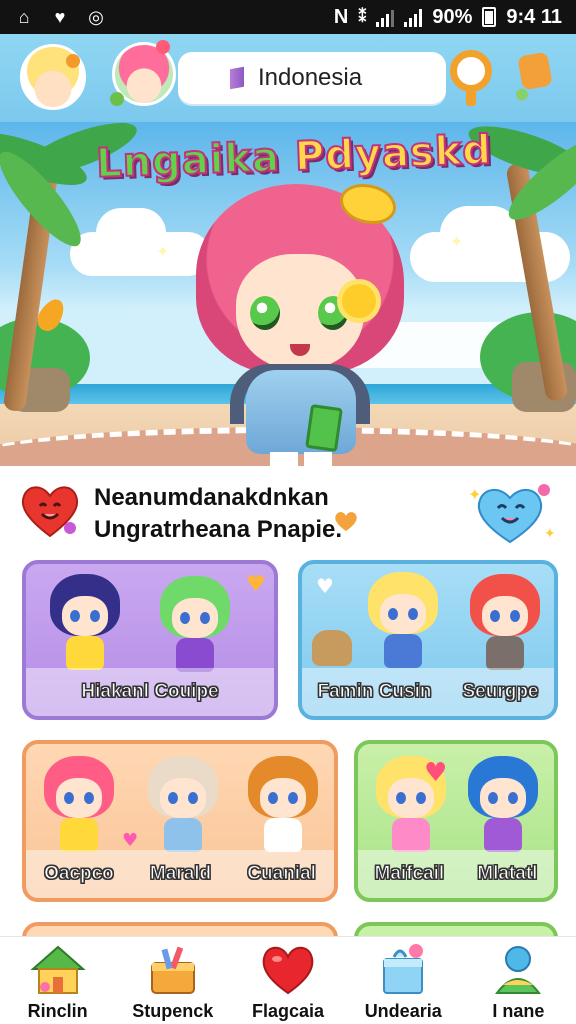 The width and height of the screenshot is (576, 1024). I want to click on search-value: Indonesia, so click(310, 77).